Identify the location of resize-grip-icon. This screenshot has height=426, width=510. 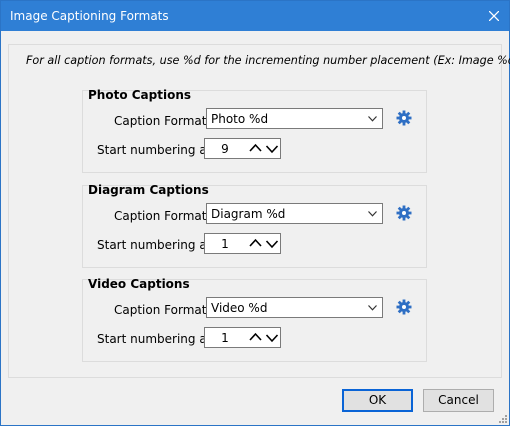
(502, 418).